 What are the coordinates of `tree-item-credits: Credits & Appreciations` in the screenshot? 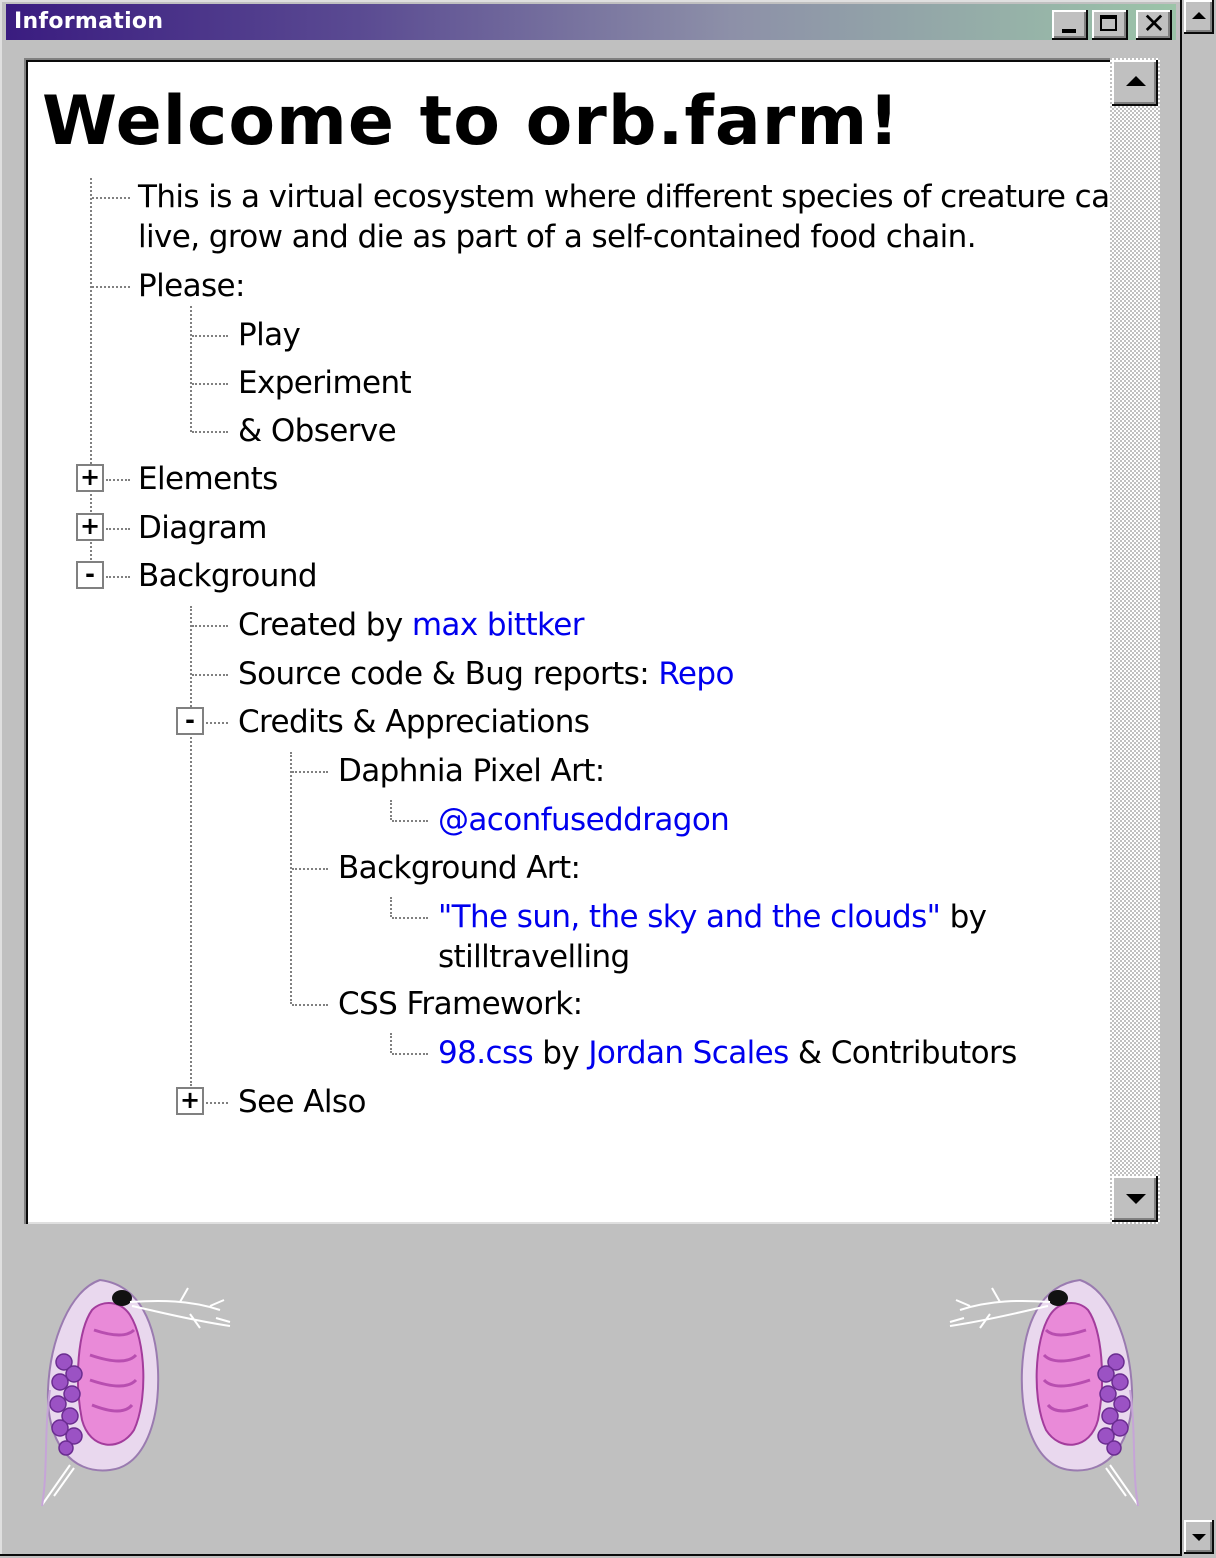 It's located at (414, 722).